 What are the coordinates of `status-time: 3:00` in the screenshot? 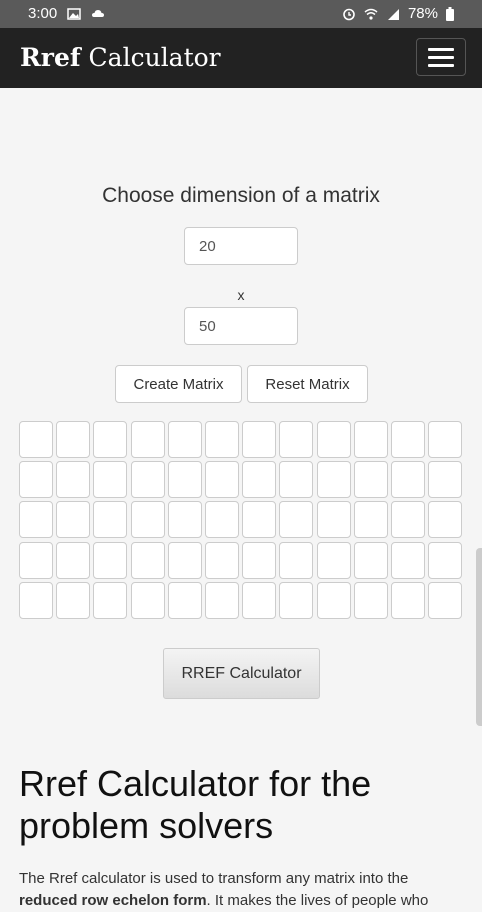 It's located at (43, 13).